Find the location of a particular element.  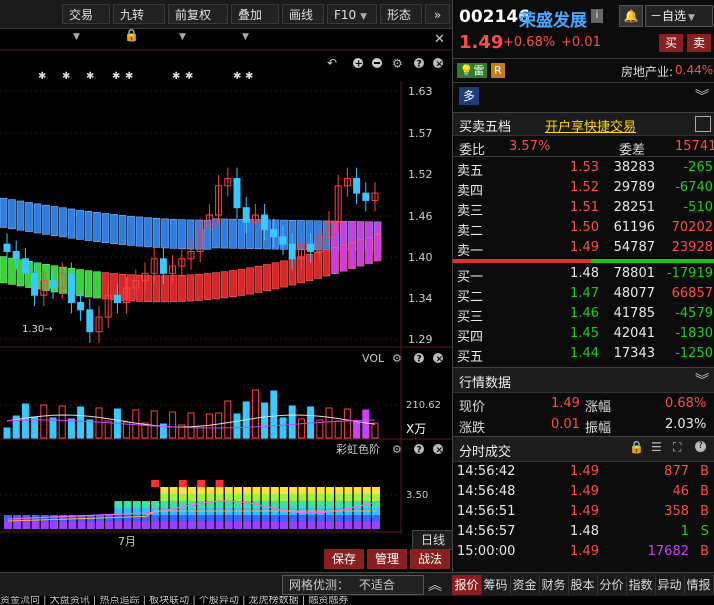

tick-price: 1.49 is located at coordinates (584, 471).